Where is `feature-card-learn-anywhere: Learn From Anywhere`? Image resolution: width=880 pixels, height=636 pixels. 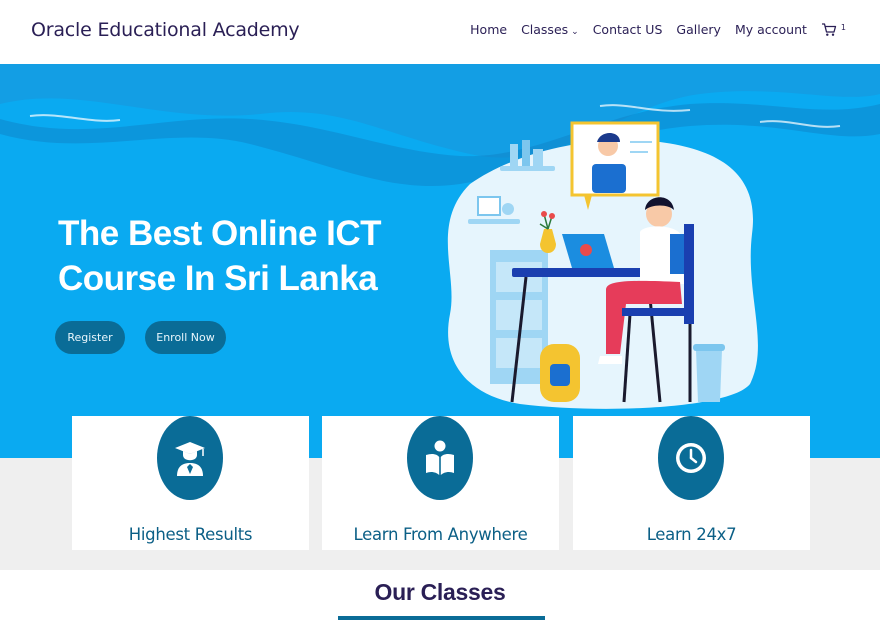
feature-card-learn-anywhere: Learn From Anywhere is located at coordinates (440, 483).